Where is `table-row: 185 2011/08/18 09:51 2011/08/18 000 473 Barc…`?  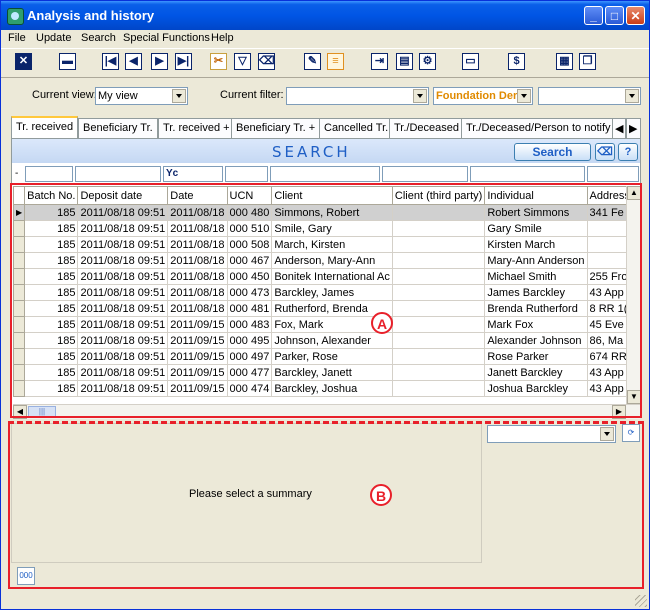 table-row: 185 2011/08/18 09:51 2011/08/18 000 473 Barc… is located at coordinates (319, 292).